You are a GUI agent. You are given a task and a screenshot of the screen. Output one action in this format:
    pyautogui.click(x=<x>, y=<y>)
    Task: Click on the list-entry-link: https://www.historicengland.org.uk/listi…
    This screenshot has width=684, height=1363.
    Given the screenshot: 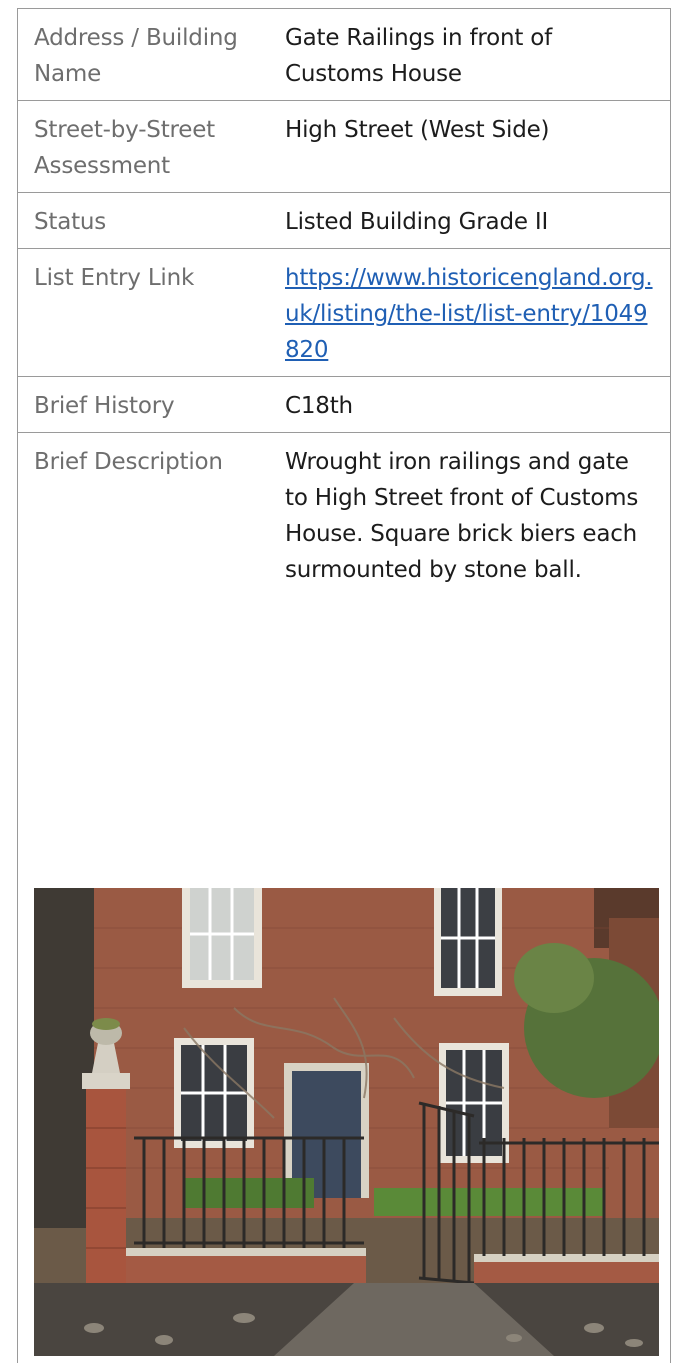 What is the action you would take?
    pyautogui.click(x=469, y=314)
    